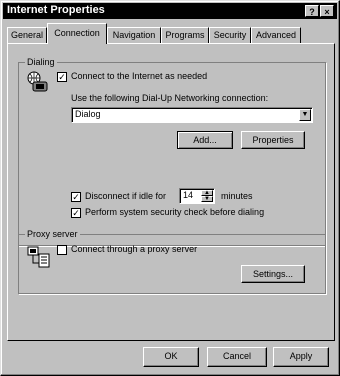 The image size is (340, 376). Describe the element at coordinates (185, 35) in the screenshot. I see `tab-programs: Programs` at that location.